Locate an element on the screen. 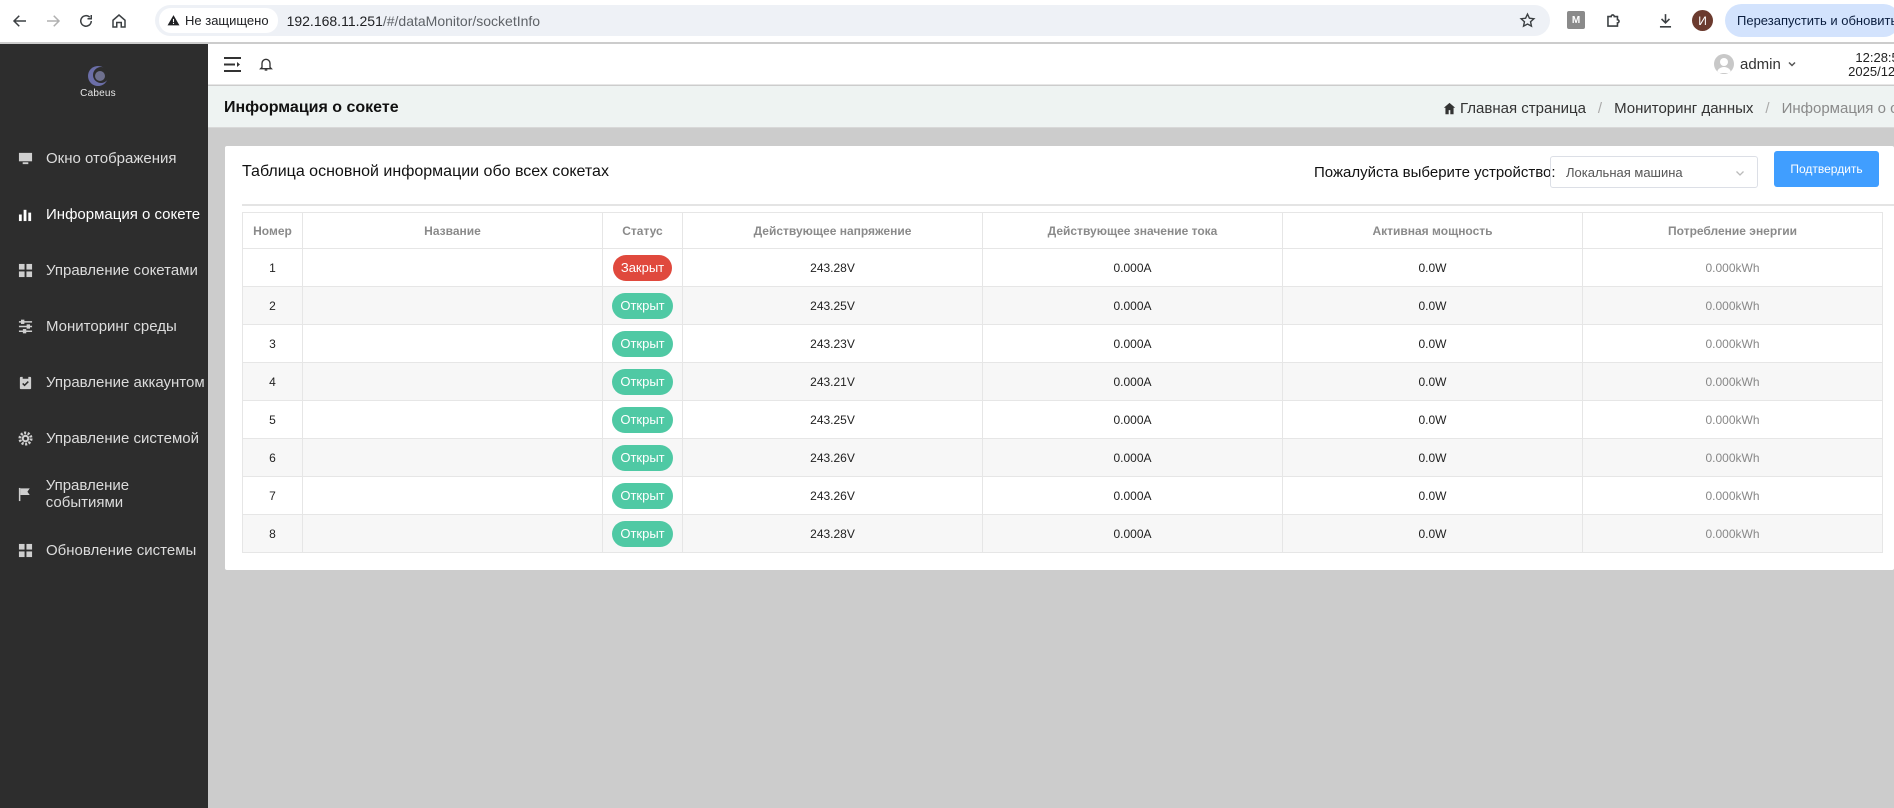  clock-date: 2025/12/0 is located at coordinates (1871, 71).